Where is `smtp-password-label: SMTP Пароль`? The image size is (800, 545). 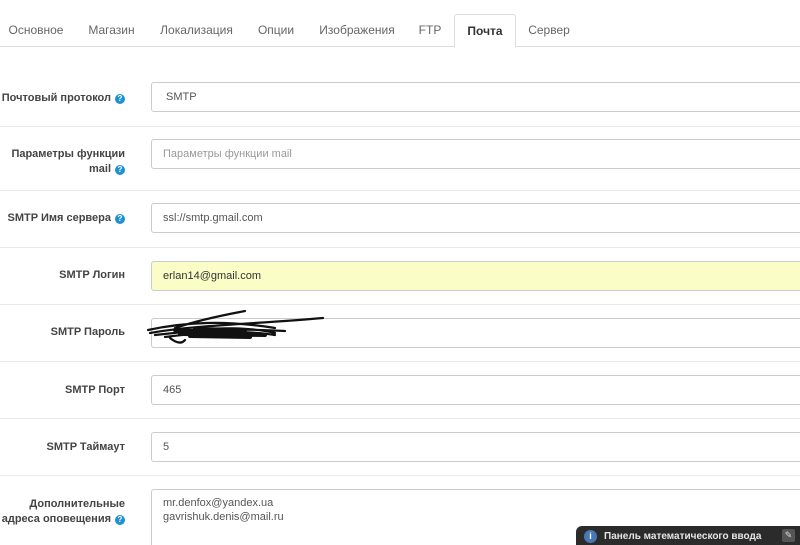 smtp-password-label: SMTP Пароль is located at coordinates (87, 332).